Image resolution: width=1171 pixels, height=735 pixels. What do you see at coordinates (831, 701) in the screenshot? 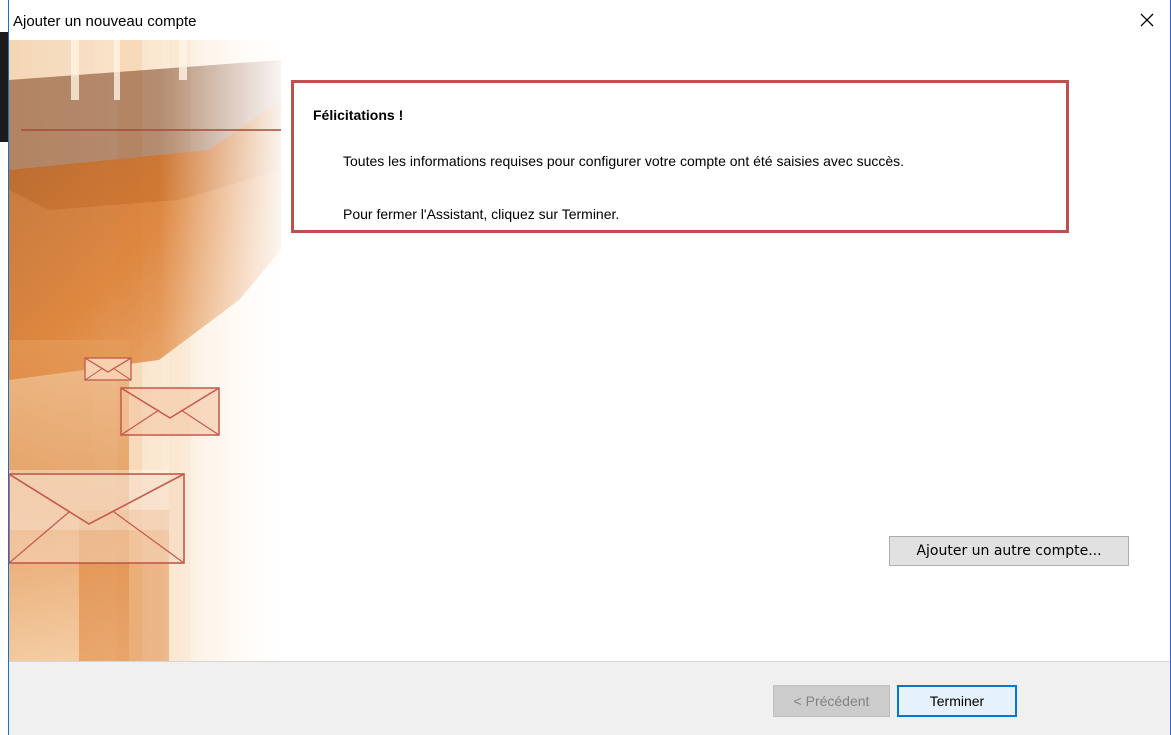
I see `previous-button: < Précédent` at bounding box center [831, 701].